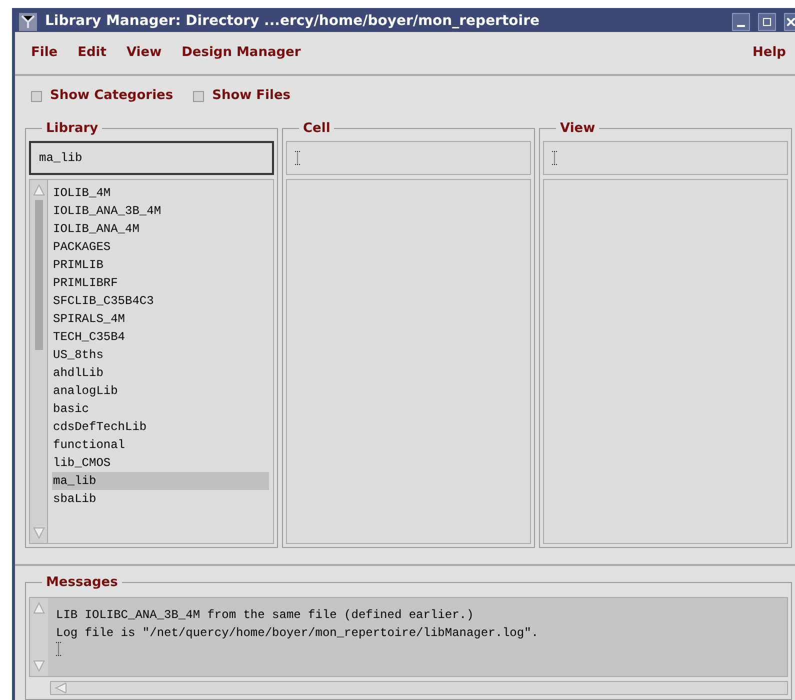 The height and width of the screenshot is (700, 795). Describe the element at coordinates (408, 158) in the screenshot. I see `cell-input-field` at that location.